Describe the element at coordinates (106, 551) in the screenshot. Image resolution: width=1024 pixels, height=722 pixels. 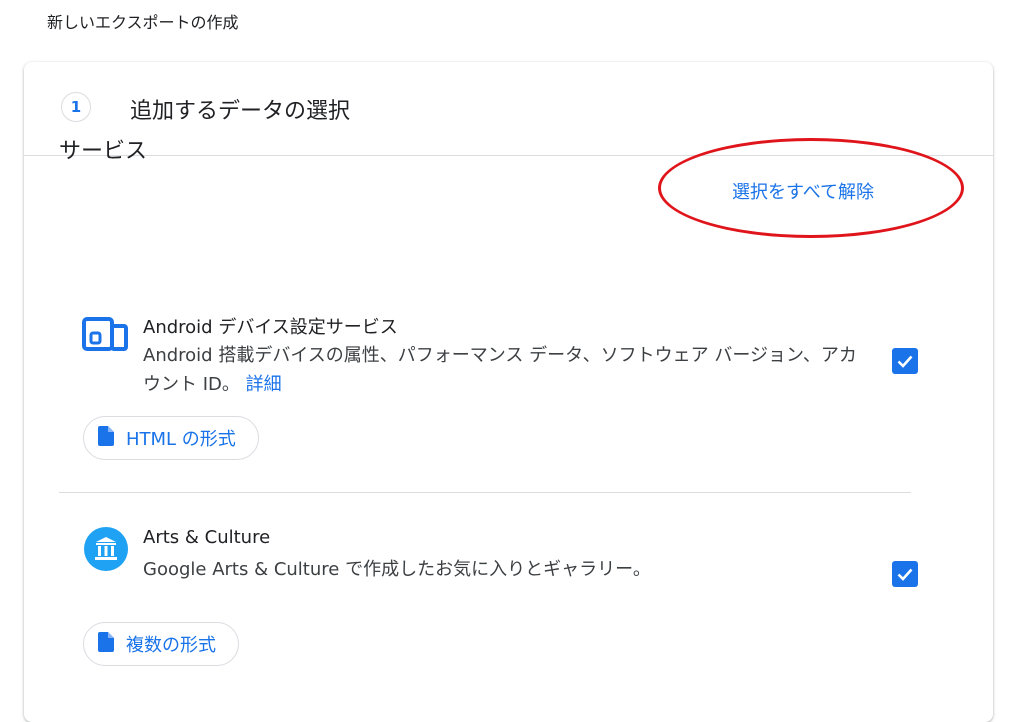
I see `arts-culture-icon` at that location.